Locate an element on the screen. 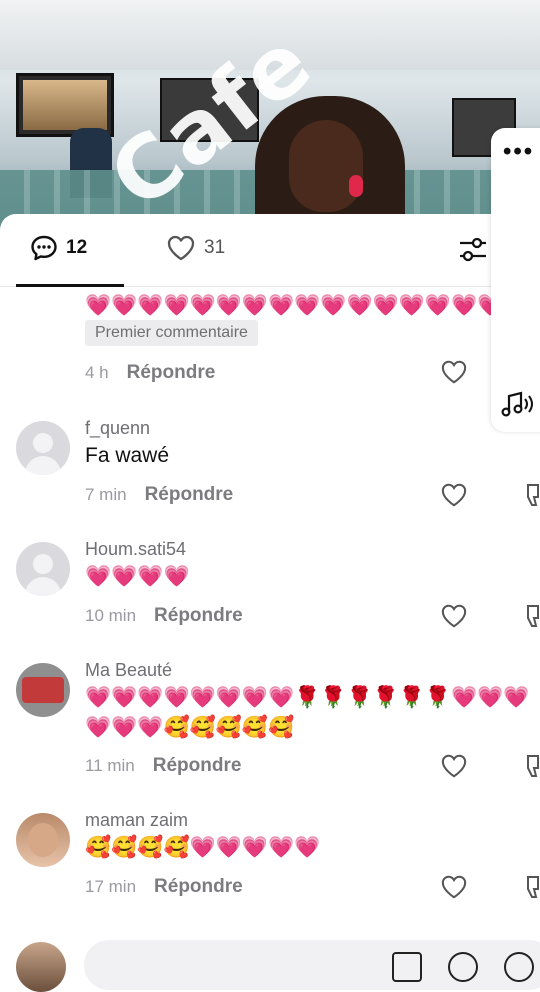  comment-text: 🥰🥰🥰🥰💗💗💗💗💗 is located at coordinates (203, 847).